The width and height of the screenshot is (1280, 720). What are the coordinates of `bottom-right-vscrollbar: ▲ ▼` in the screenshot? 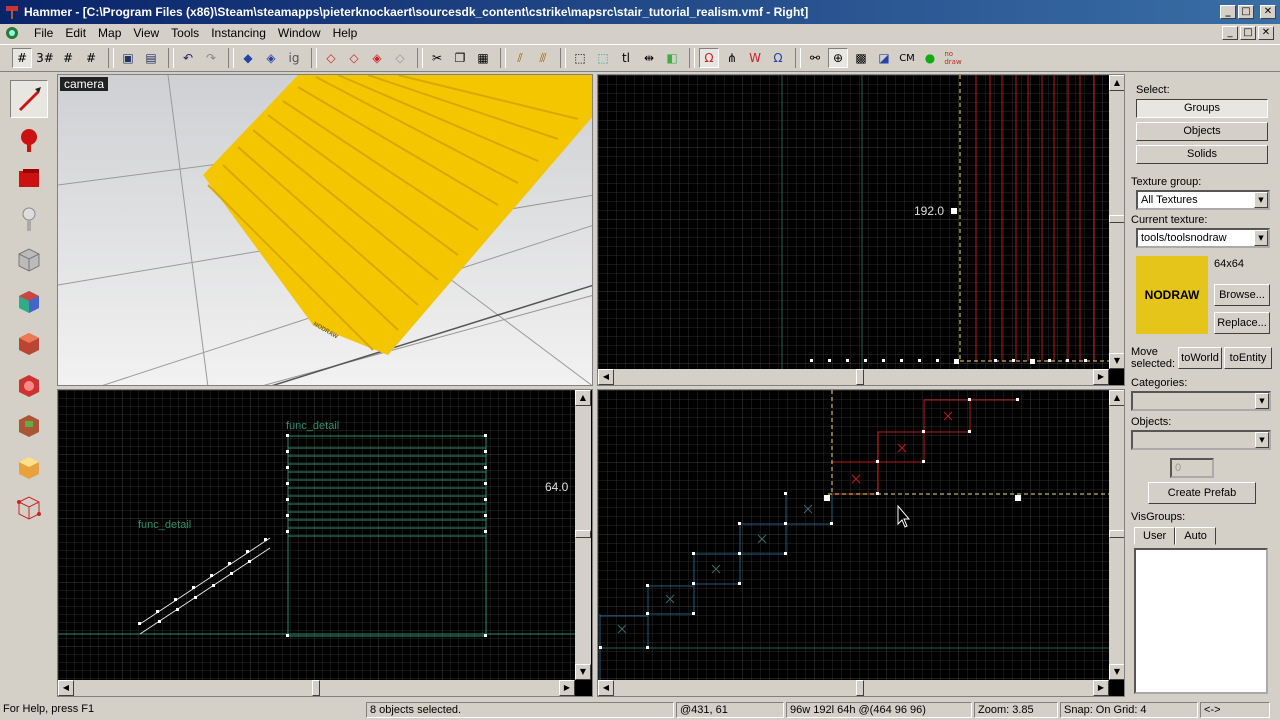 It's located at (1116, 535).